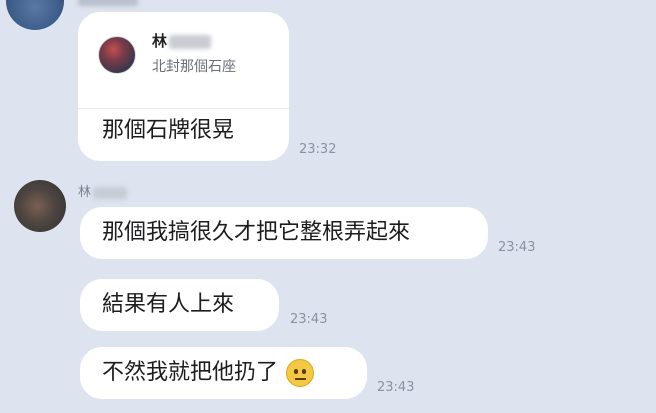  I want to click on message-text: 那個我搞很久才把它整根弄起來, so click(256, 232).